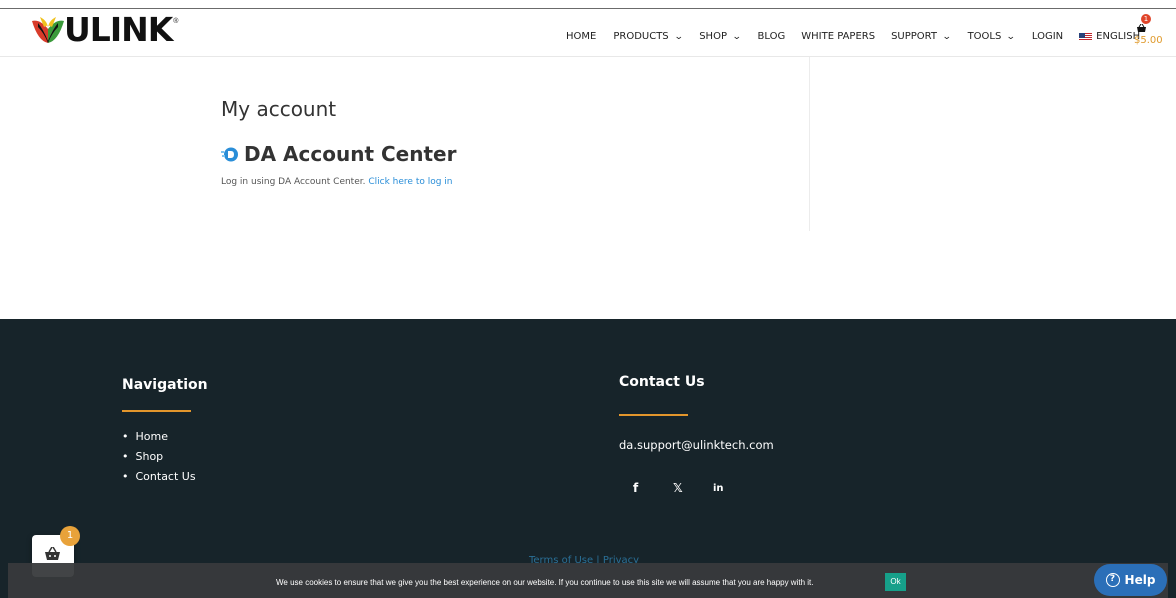 The width and height of the screenshot is (1176, 598). Describe the element at coordinates (696, 445) in the screenshot. I see `footer-email: da.support@ulinktech.com` at that location.